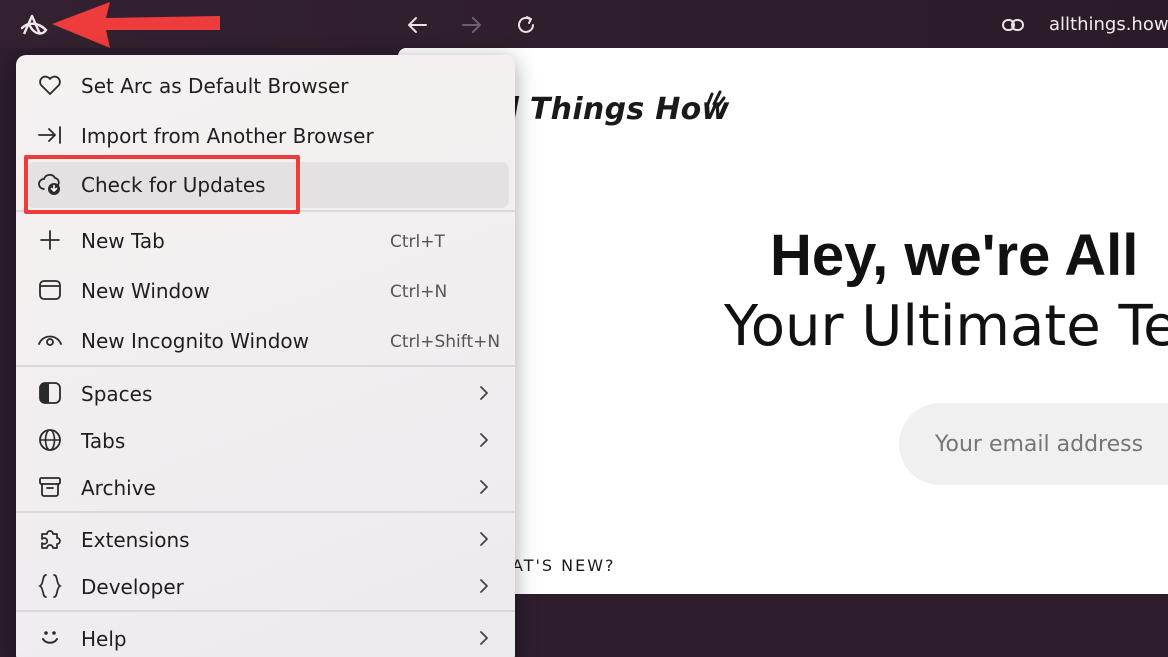  I want to click on hero-heading: Hey, we're All, so click(954, 255).